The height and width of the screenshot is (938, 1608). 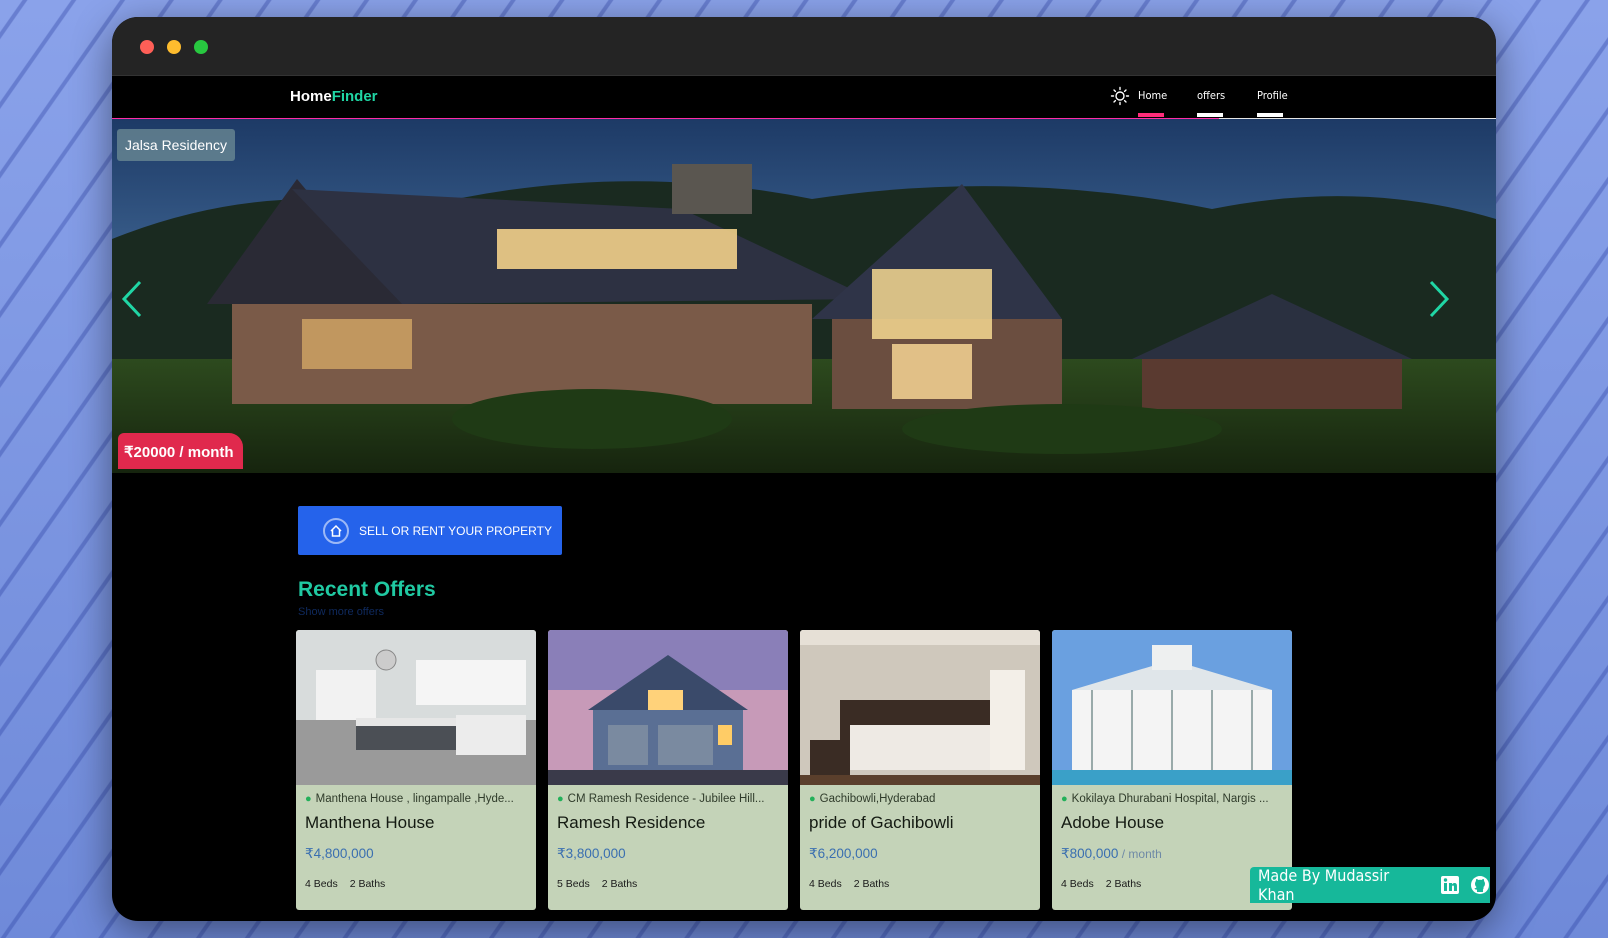 What do you see at coordinates (370, 822) in the screenshot?
I see `offer-title: Manthena House` at bounding box center [370, 822].